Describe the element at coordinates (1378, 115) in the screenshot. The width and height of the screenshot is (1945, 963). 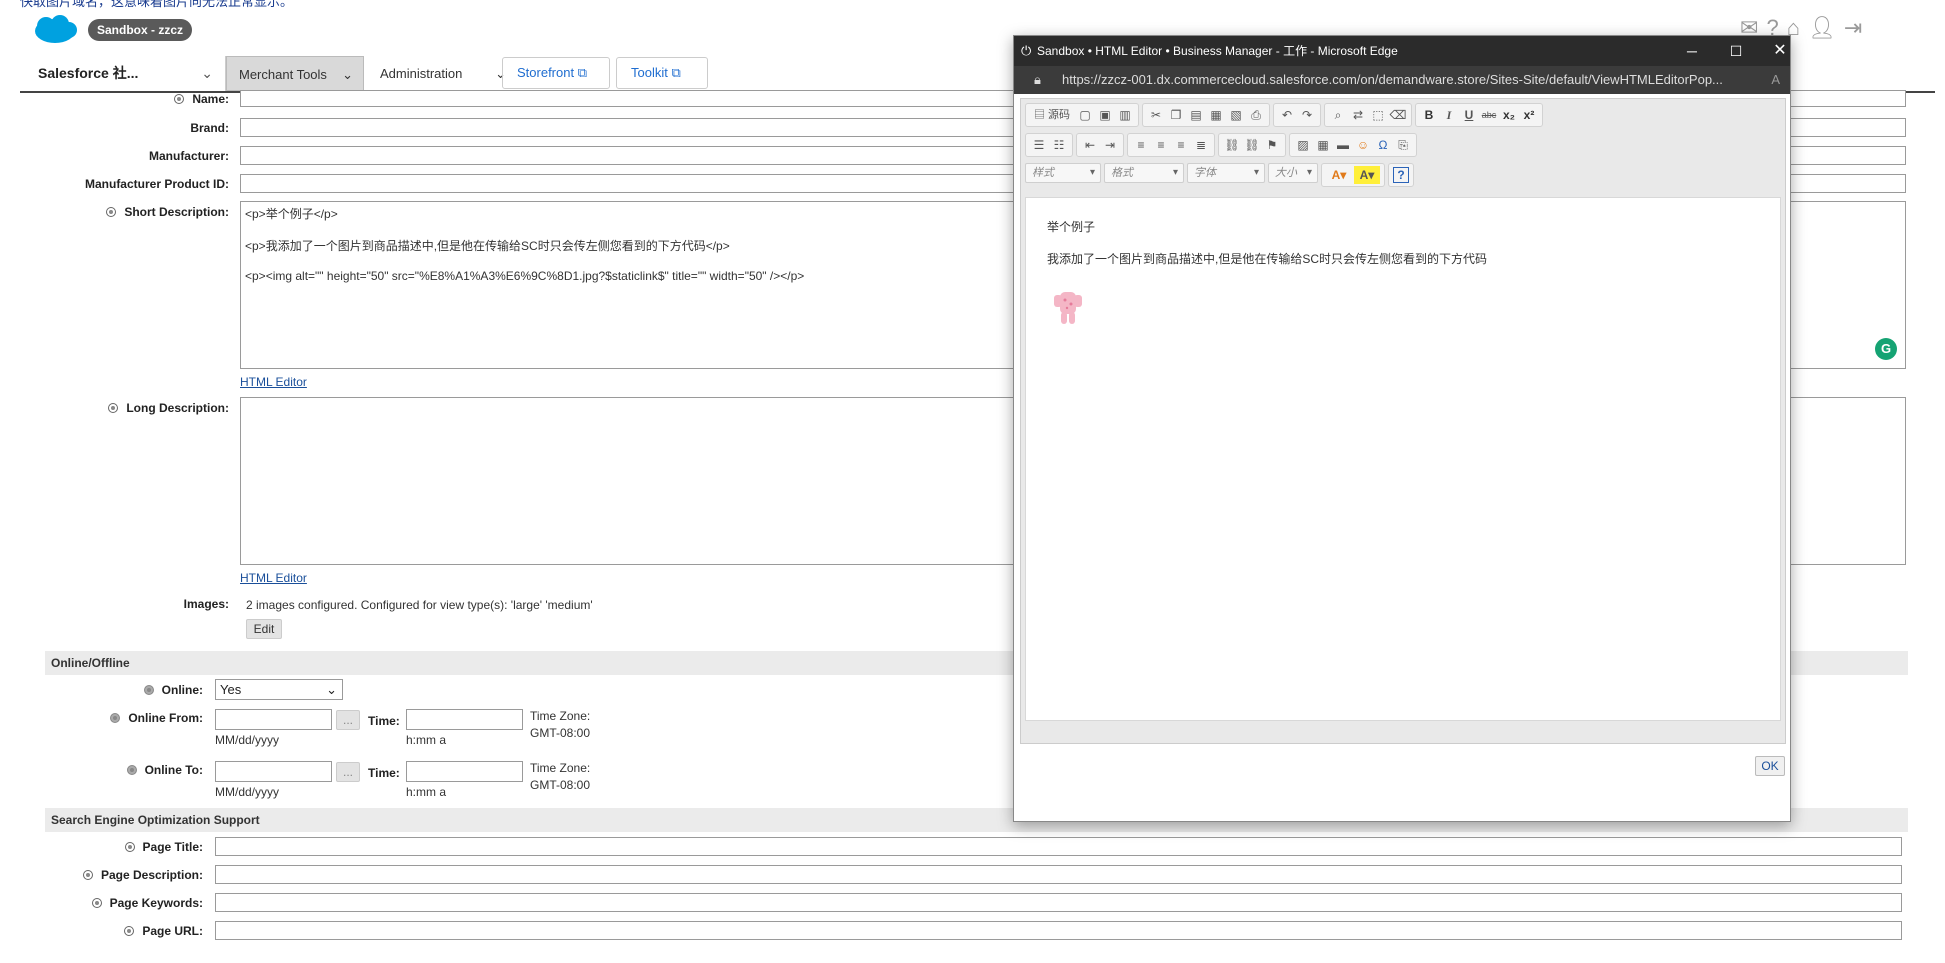
I see `select-all-icon: ⬚` at that location.